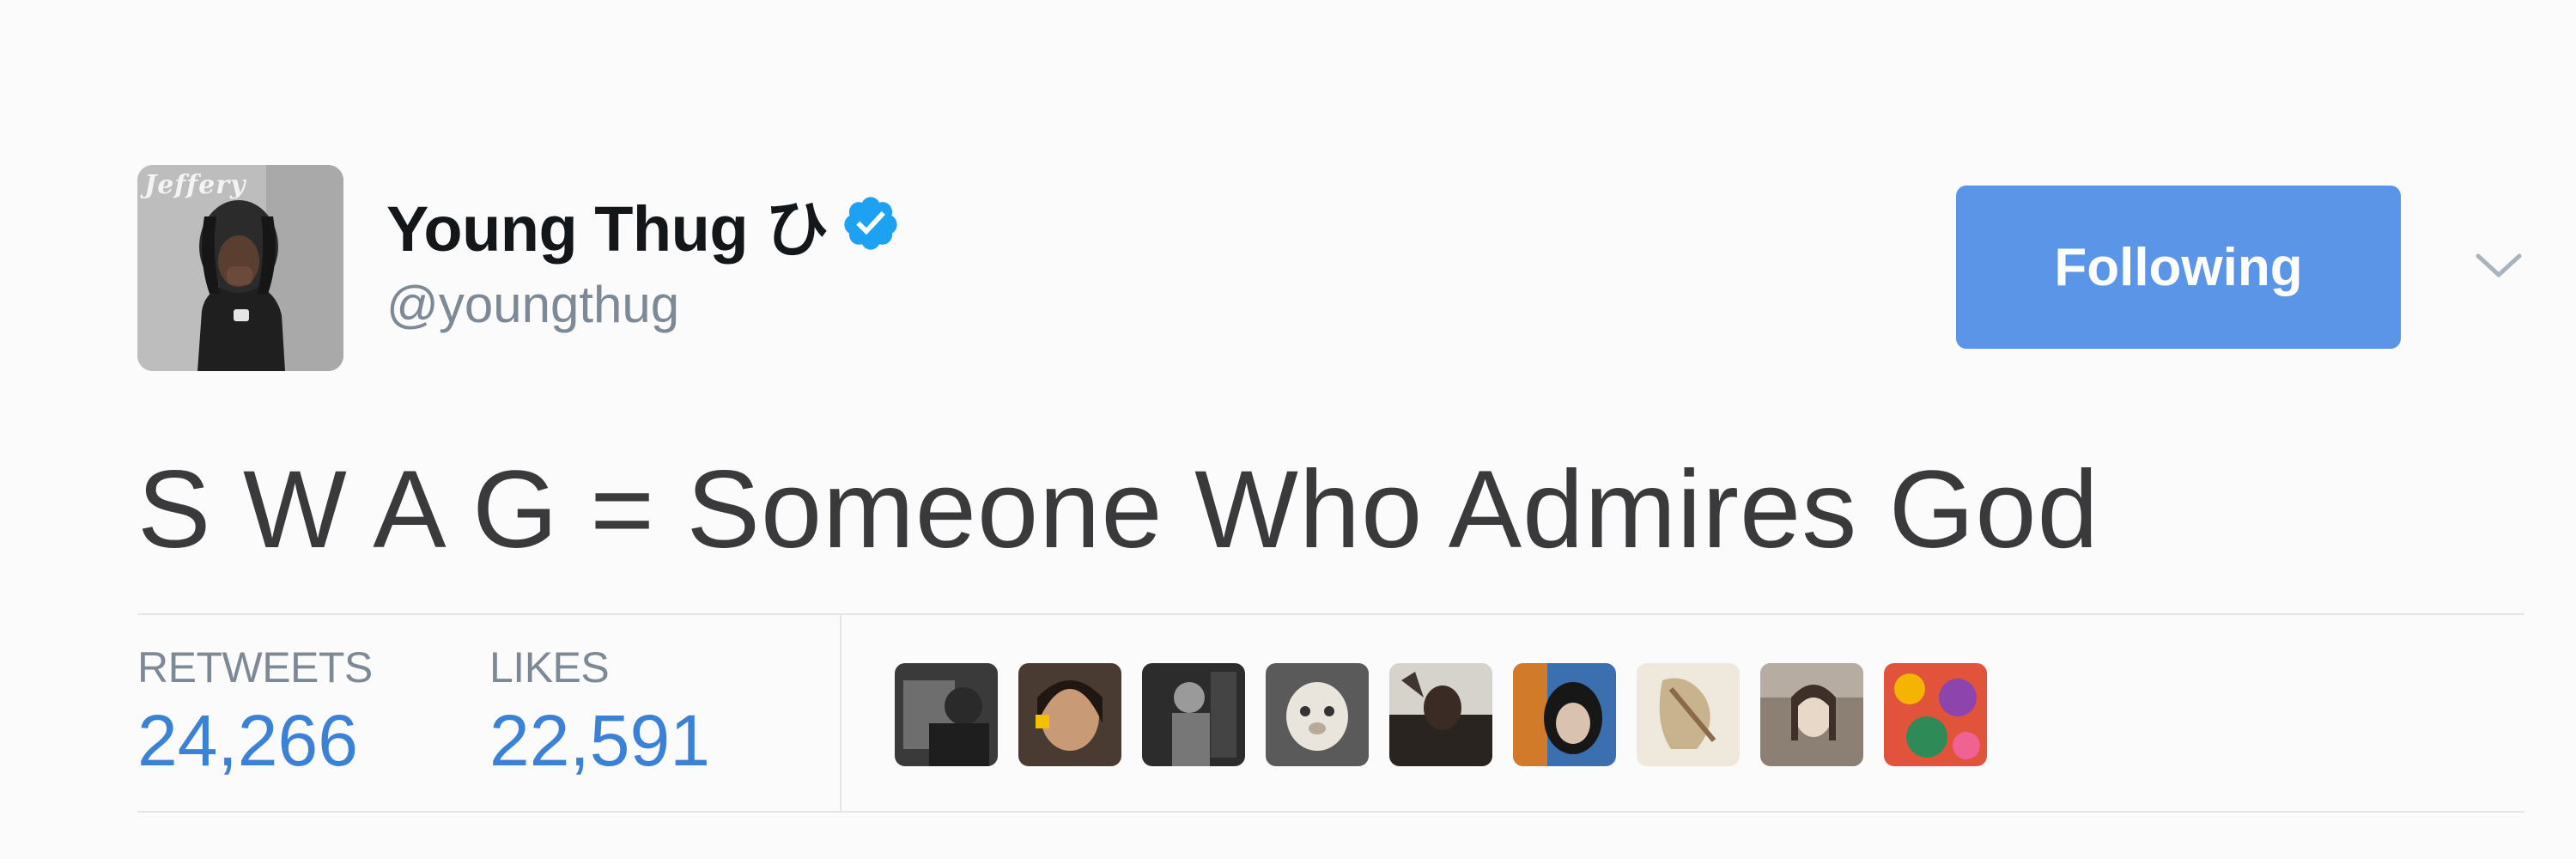 The width and height of the screenshot is (2576, 859). I want to click on tweet-text: S W A G = Someone Who Admires God, so click(1118, 510).